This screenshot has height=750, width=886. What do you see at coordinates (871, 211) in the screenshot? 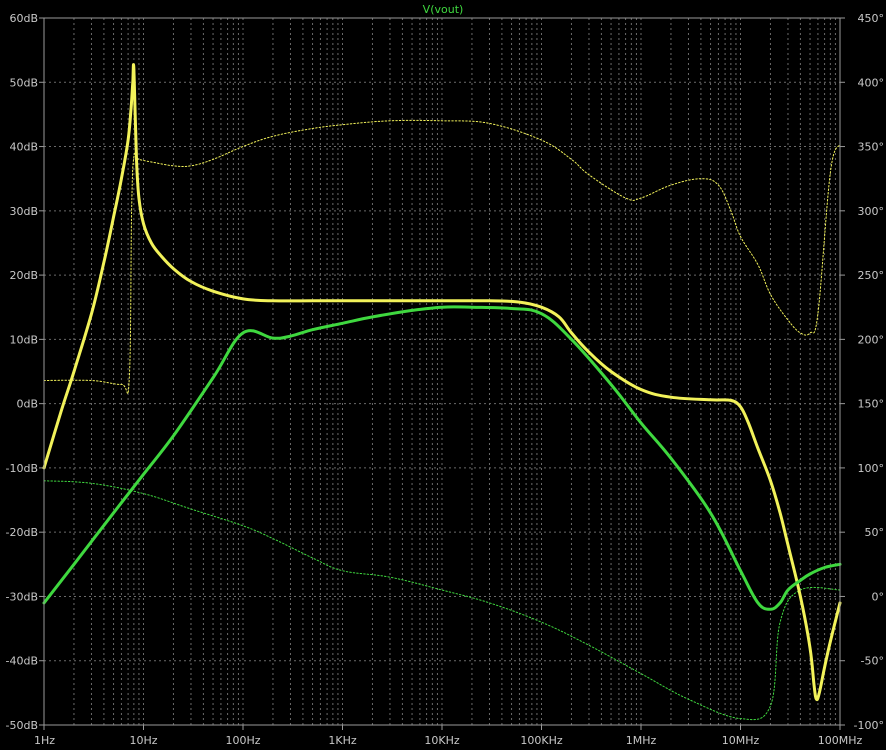
I see `y-tick-label-right: 300°` at bounding box center [871, 211].